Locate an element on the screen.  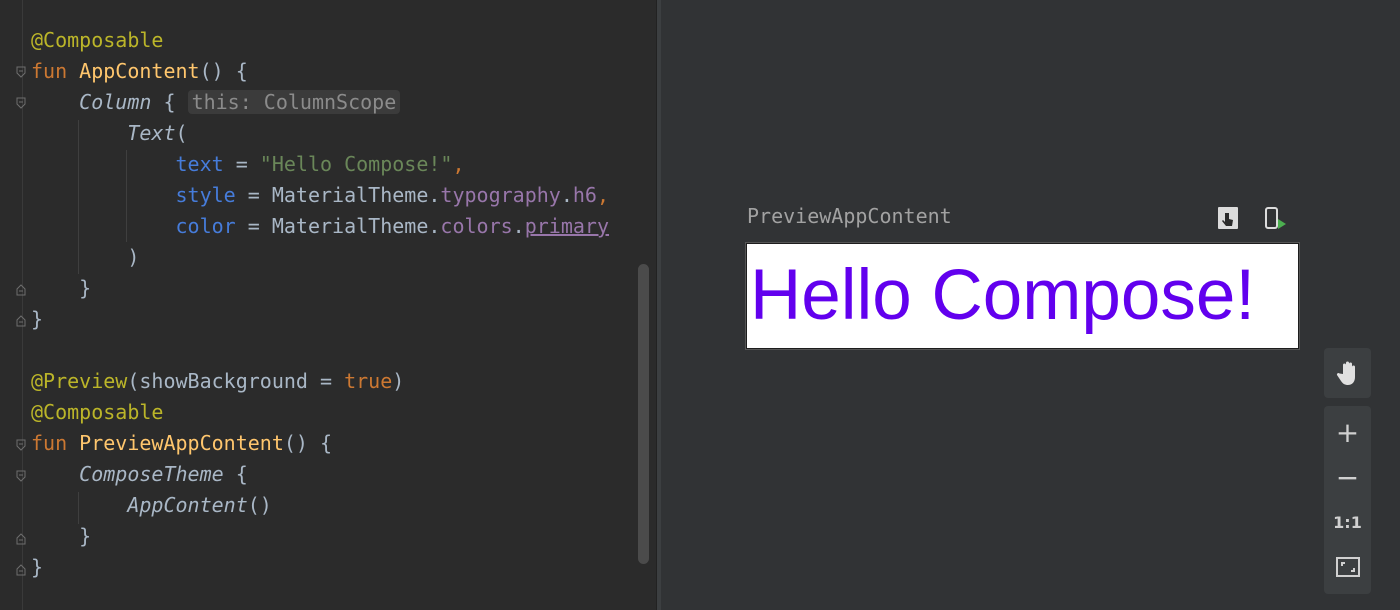
code-line: Column { this: ColumnScope is located at coordinates (320, 102).